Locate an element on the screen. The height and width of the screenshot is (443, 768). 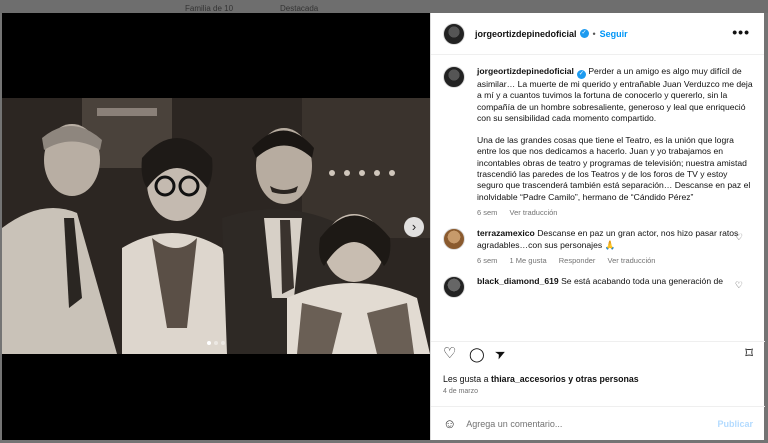
likes-user-link: thiara_accesorios is located at coordinates (528, 379).